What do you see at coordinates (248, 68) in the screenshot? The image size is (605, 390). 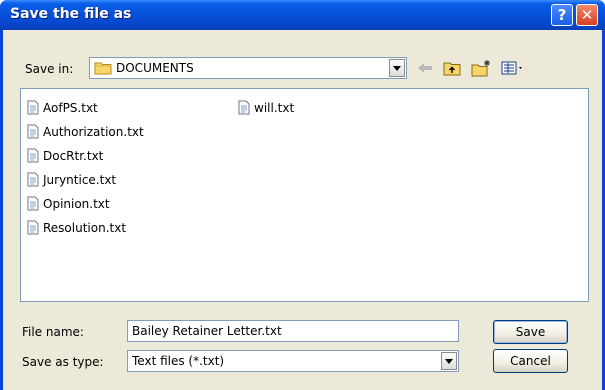 I see `save-in-dropdown: DOCUMENTS` at bounding box center [248, 68].